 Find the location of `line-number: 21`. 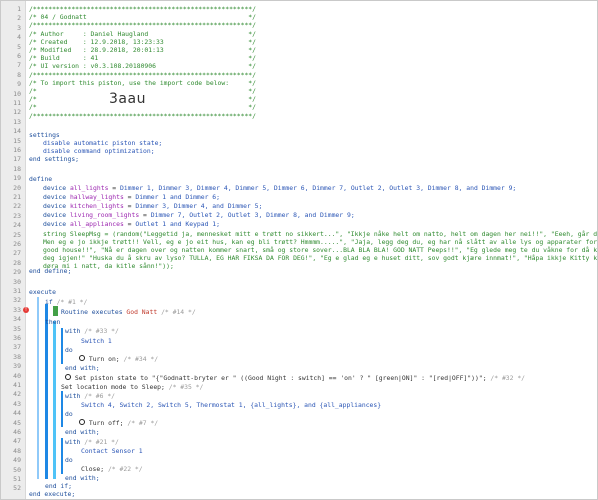

line-number: 21 is located at coordinates (17, 197).